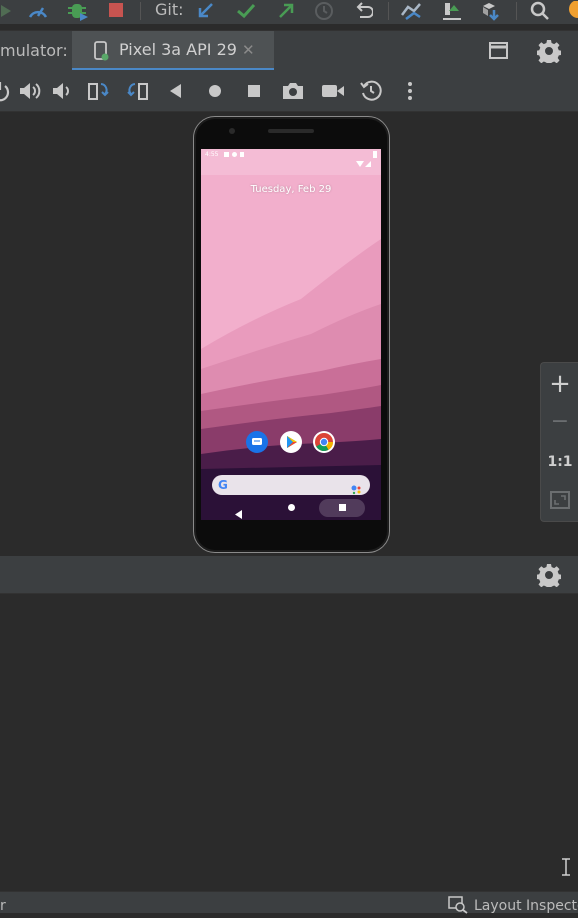  I want to click on messages-app-icon, so click(257, 442).